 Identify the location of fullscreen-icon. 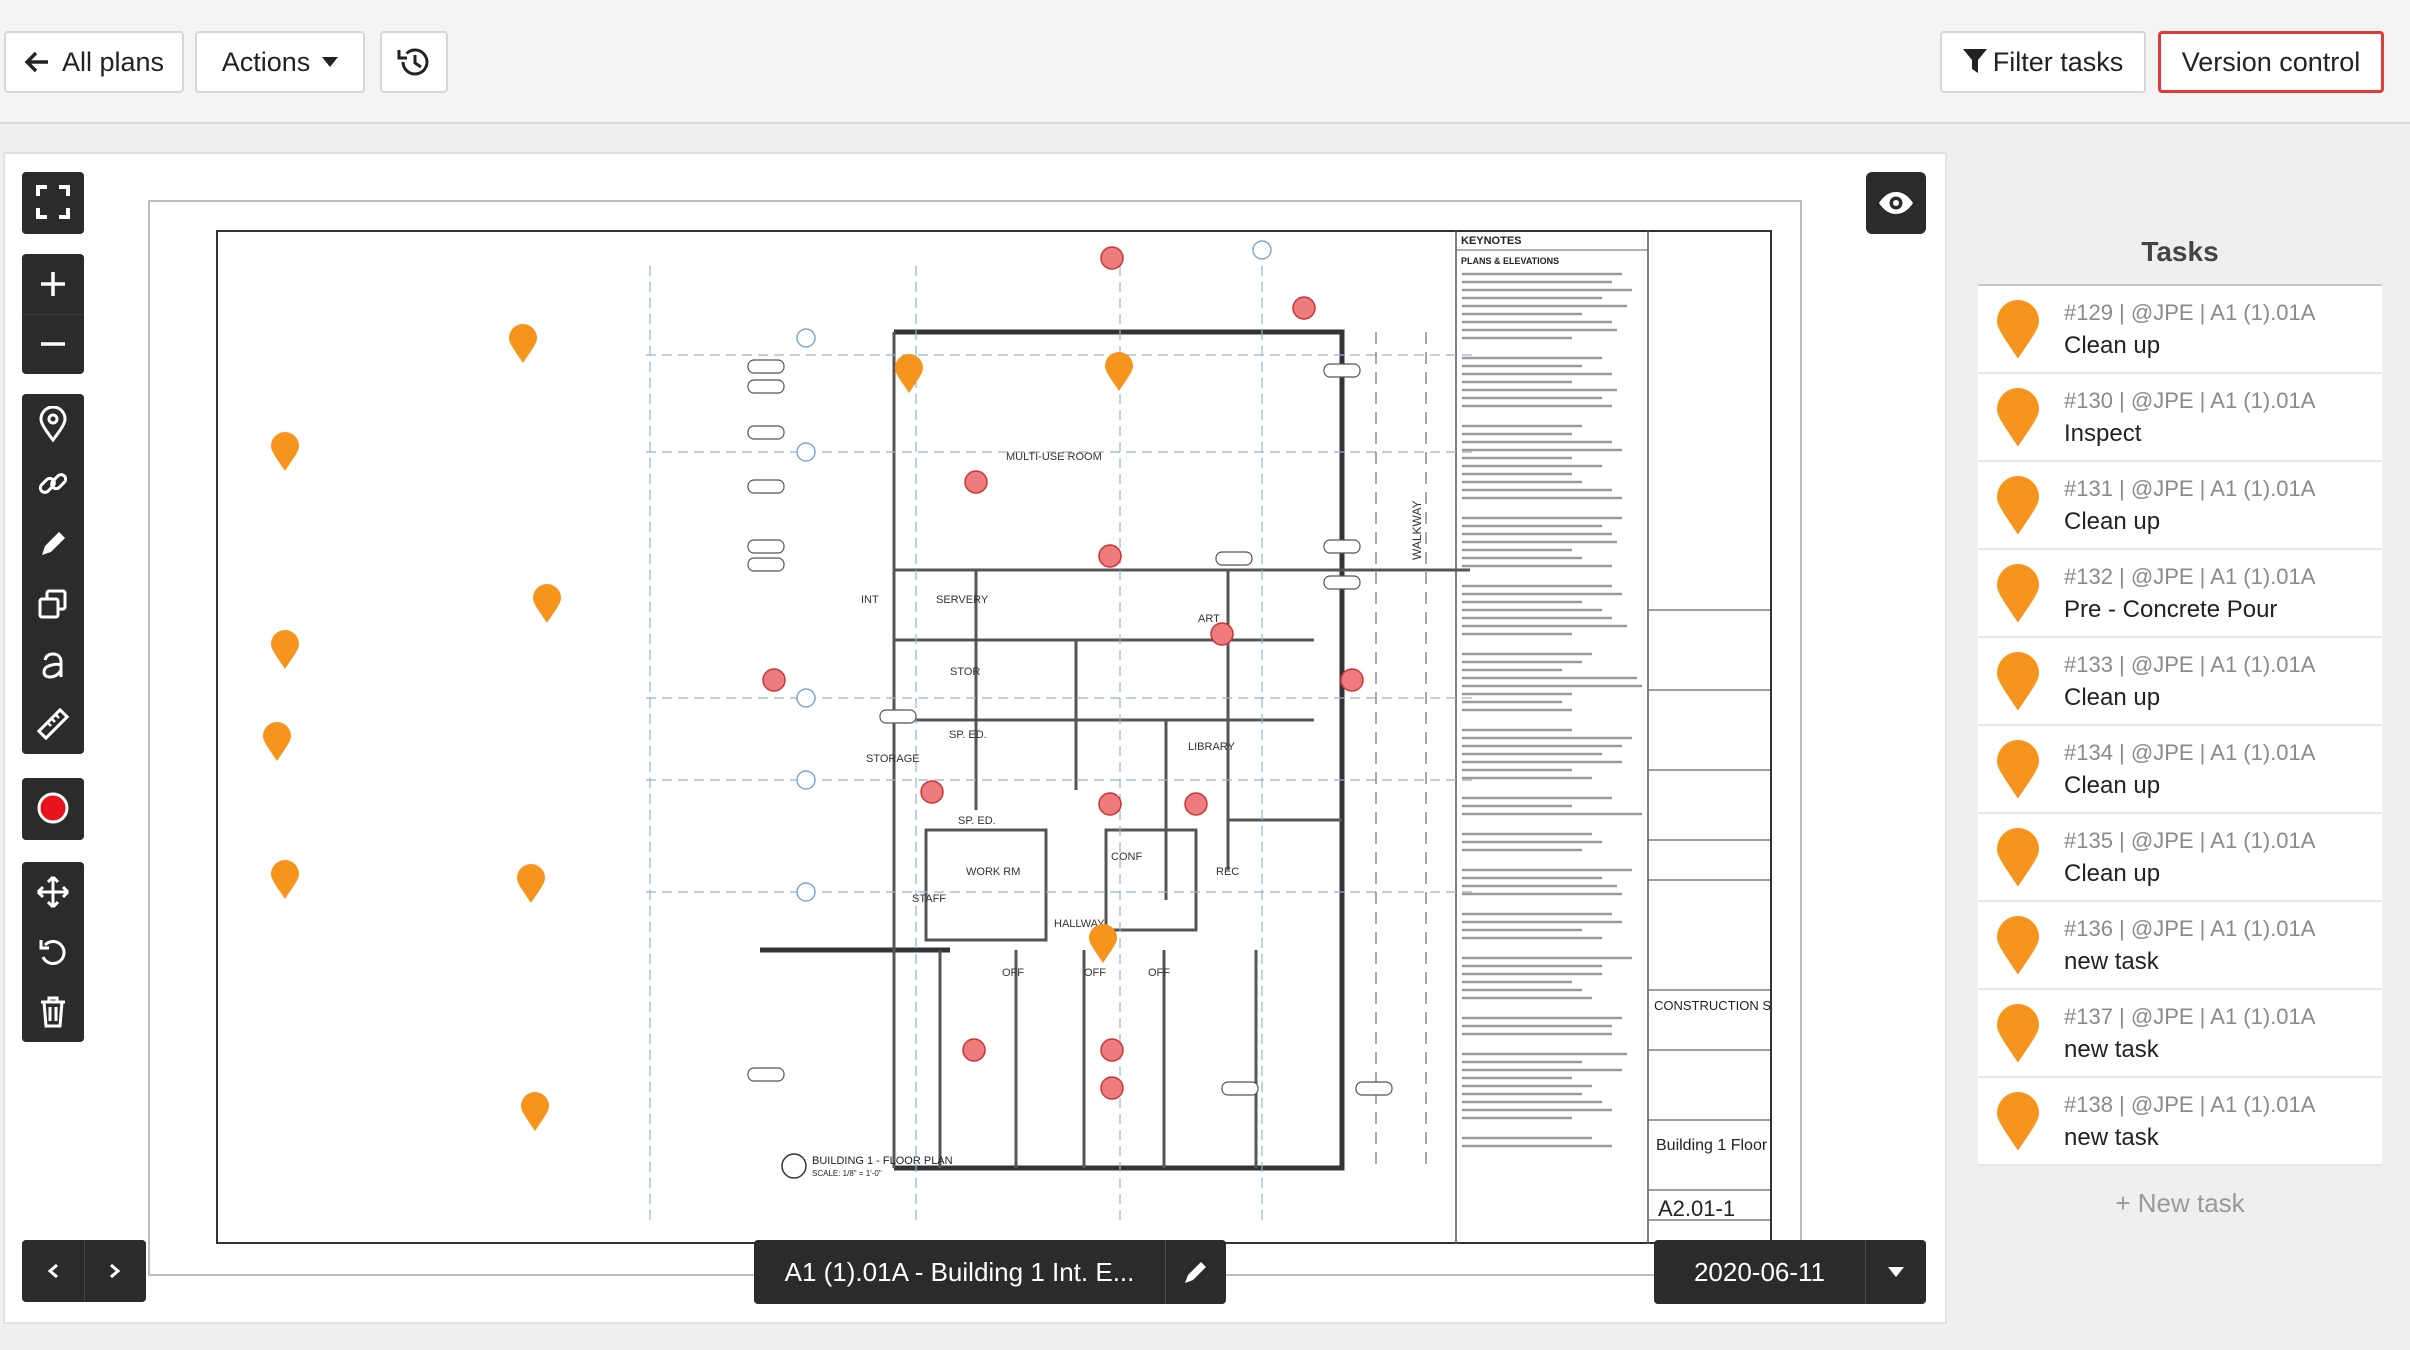
(53, 202).